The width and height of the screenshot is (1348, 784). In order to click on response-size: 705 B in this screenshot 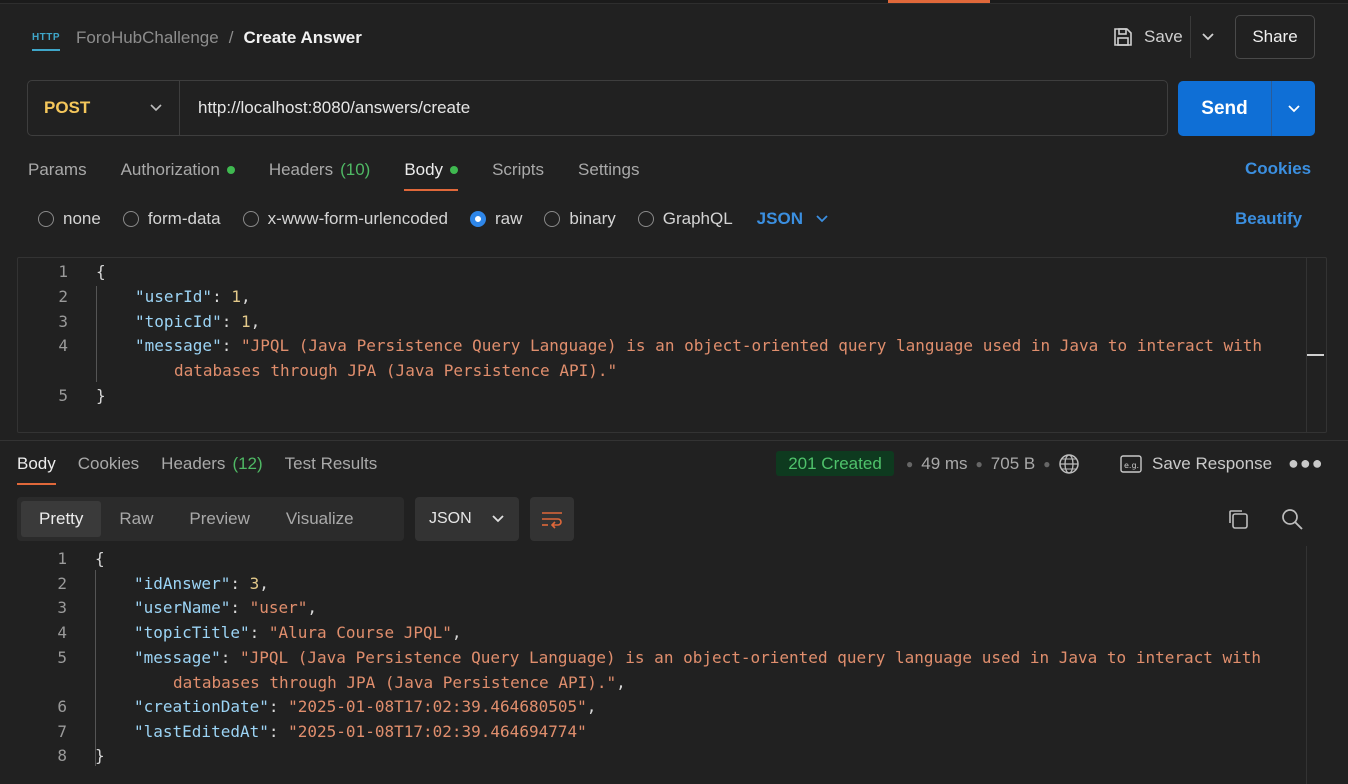, I will do `click(1013, 464)`.